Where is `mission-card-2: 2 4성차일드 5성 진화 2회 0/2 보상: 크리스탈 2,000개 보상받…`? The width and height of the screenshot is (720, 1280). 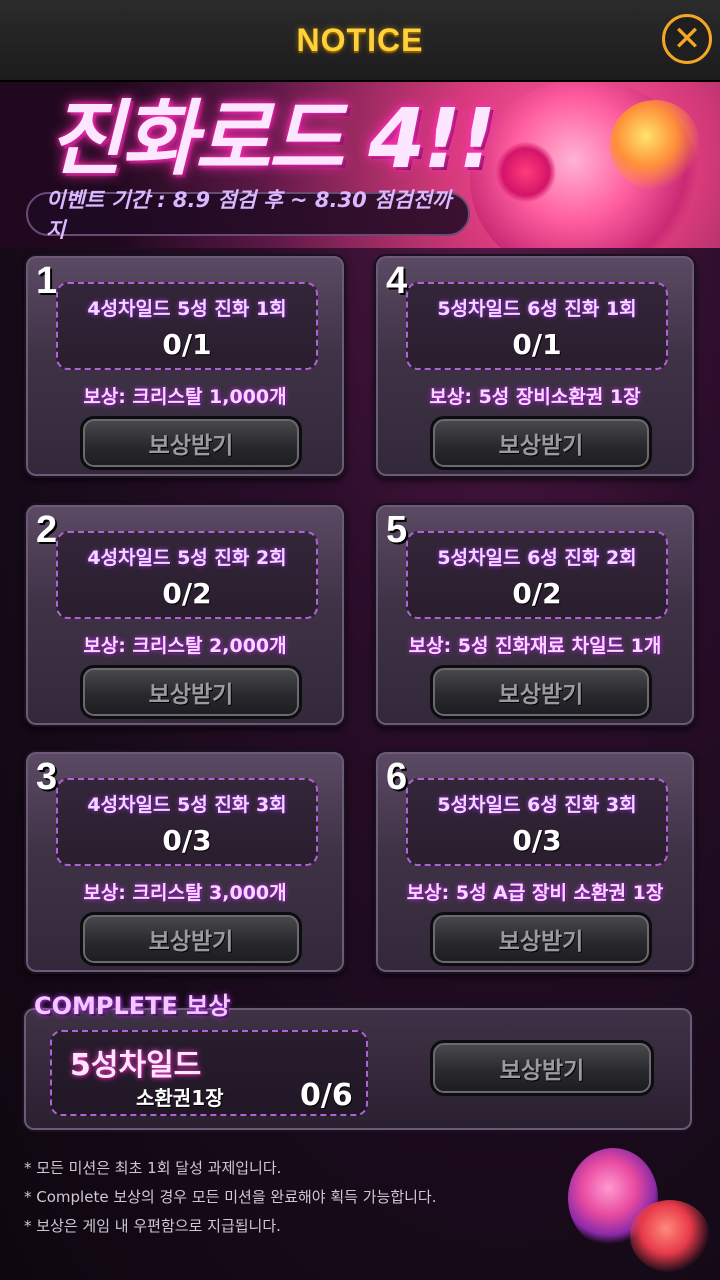 mission-card-2: 2 4성차일드 5성 진화 2회 0/2 보상: 크리스탈 2,000개 보상받… is located at coordinates (185, 615).